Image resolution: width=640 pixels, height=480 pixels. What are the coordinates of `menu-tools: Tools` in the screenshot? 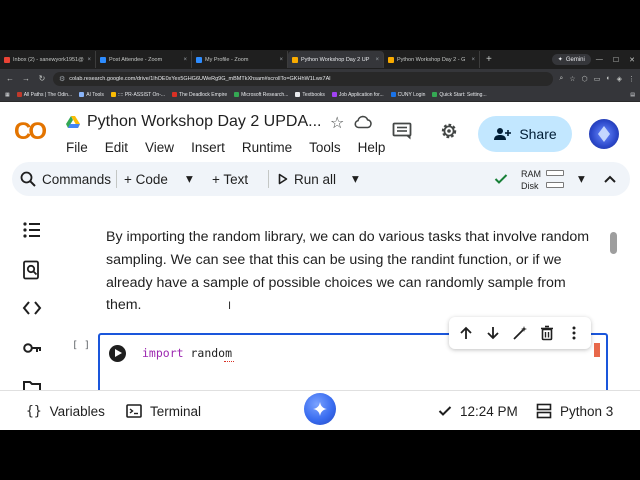 It's located at (325, 147).